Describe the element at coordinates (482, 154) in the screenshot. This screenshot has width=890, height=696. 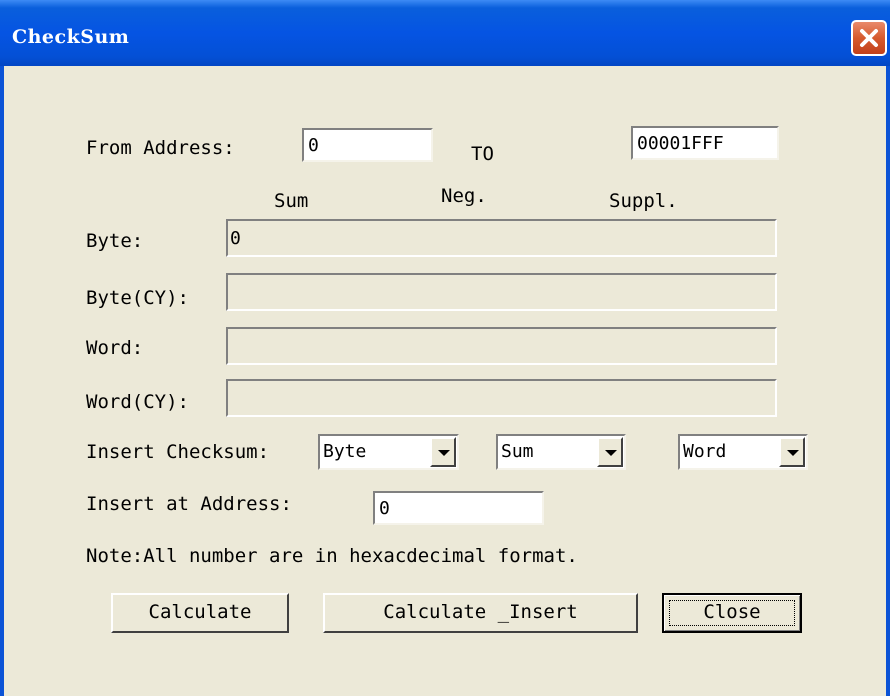
I see `to-label: TO` at that location.